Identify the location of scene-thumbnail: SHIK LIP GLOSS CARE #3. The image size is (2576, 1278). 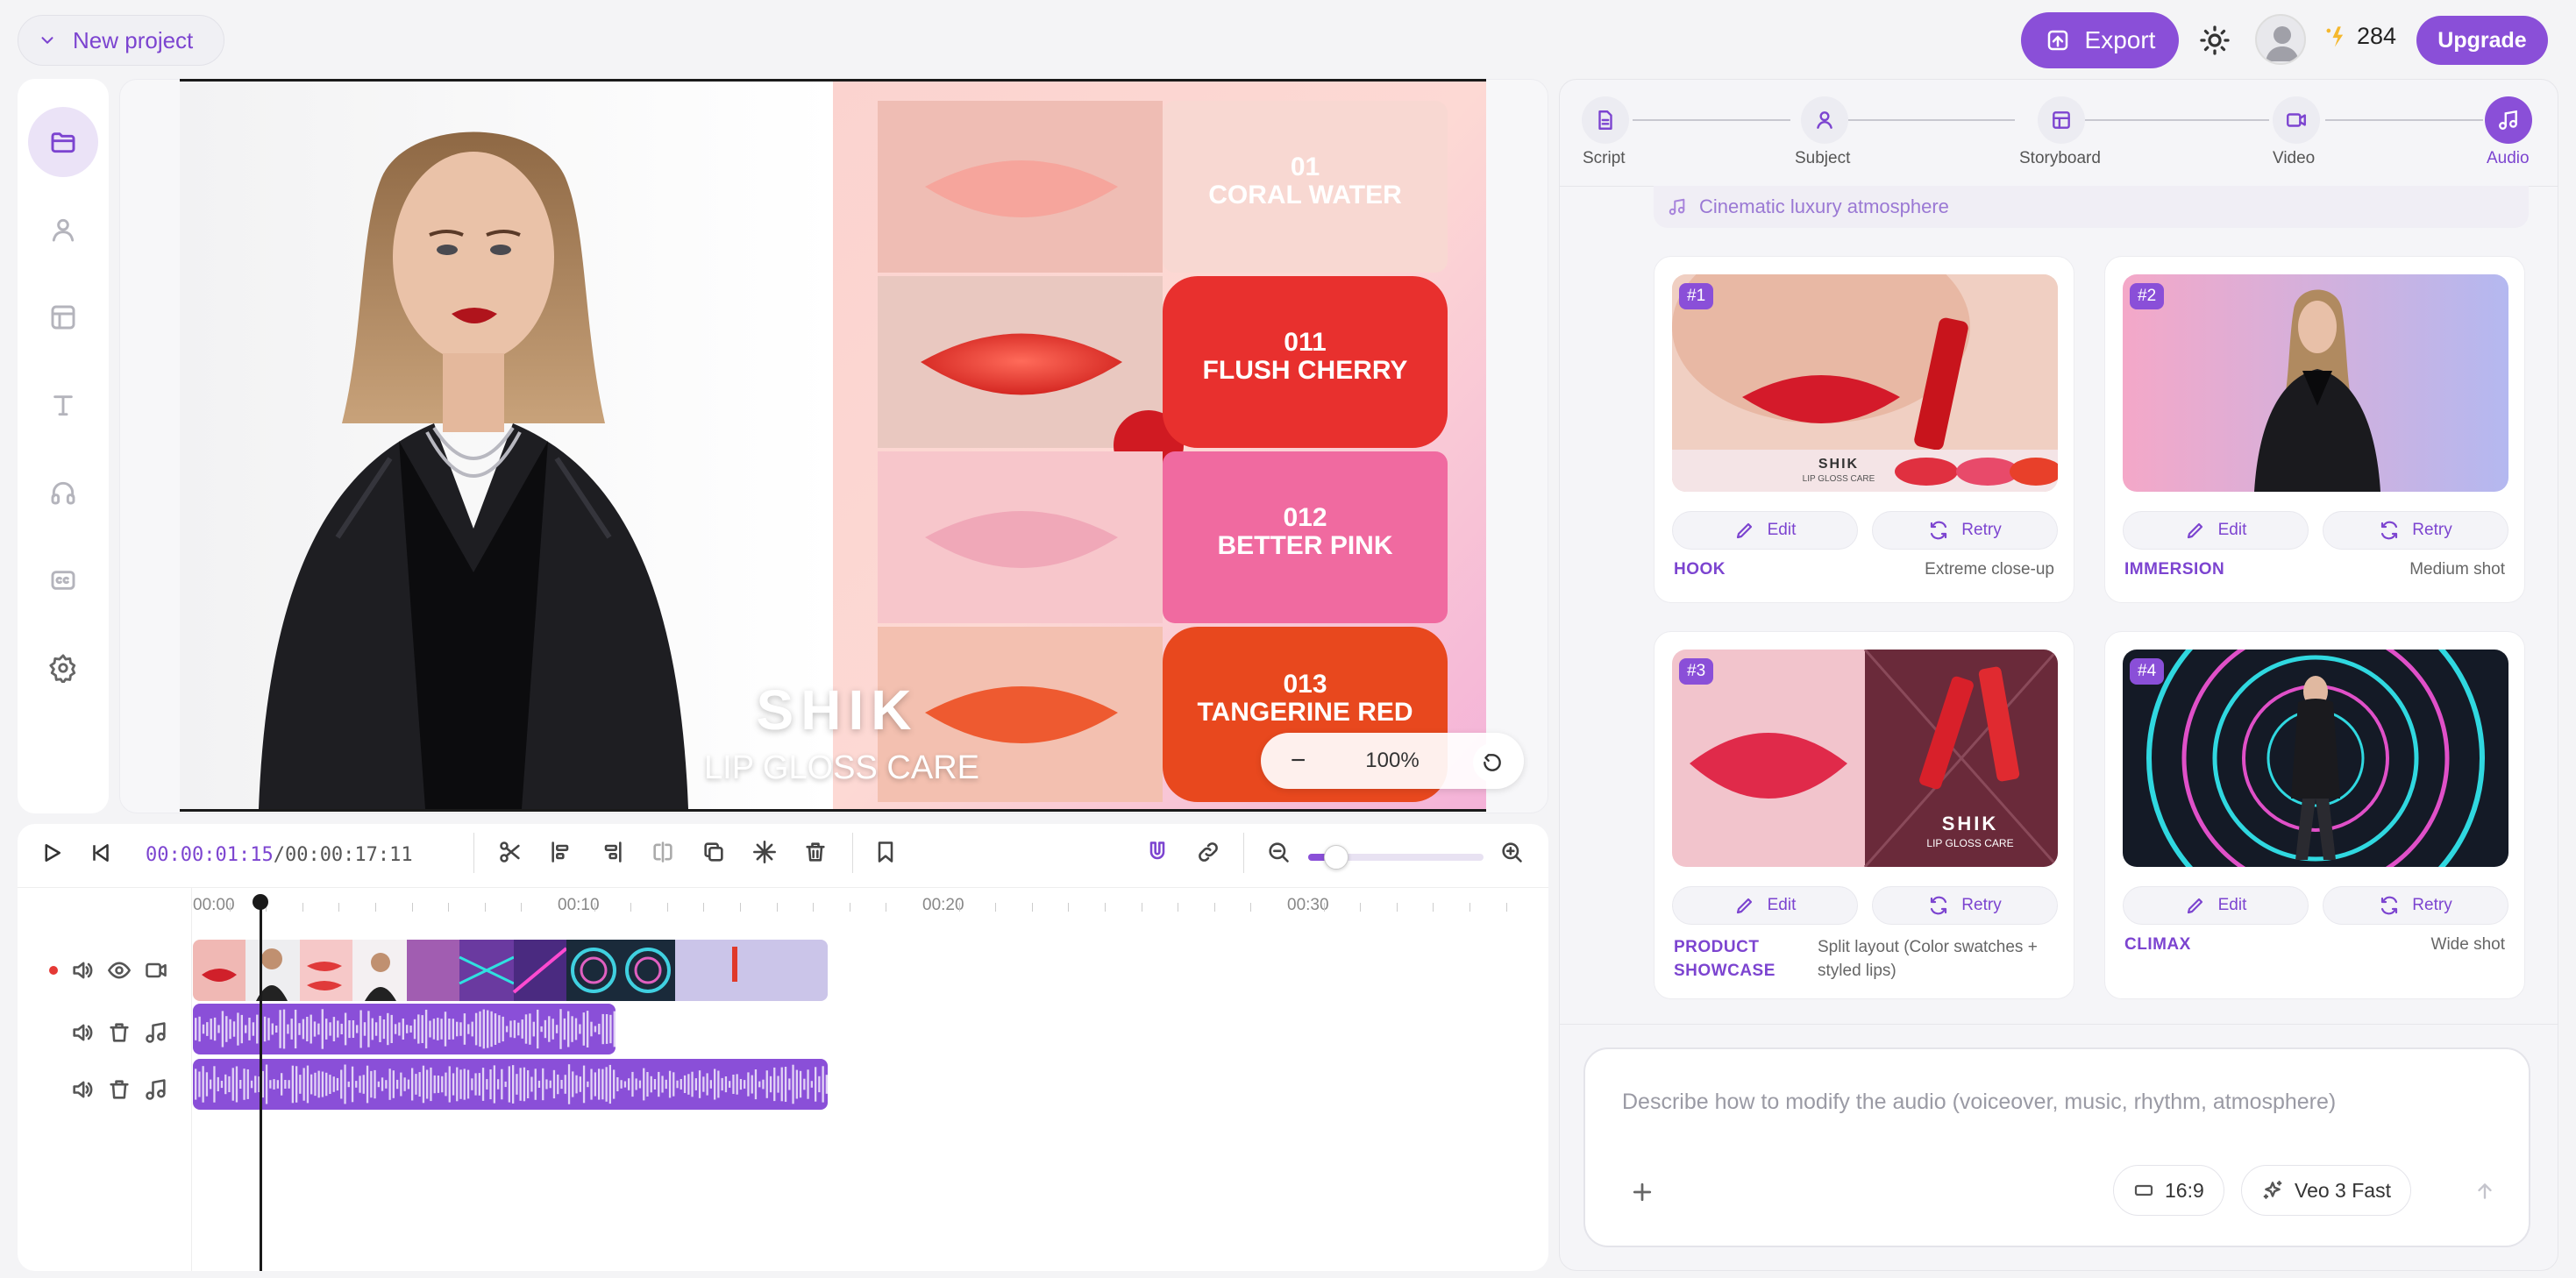
(1865, 758).